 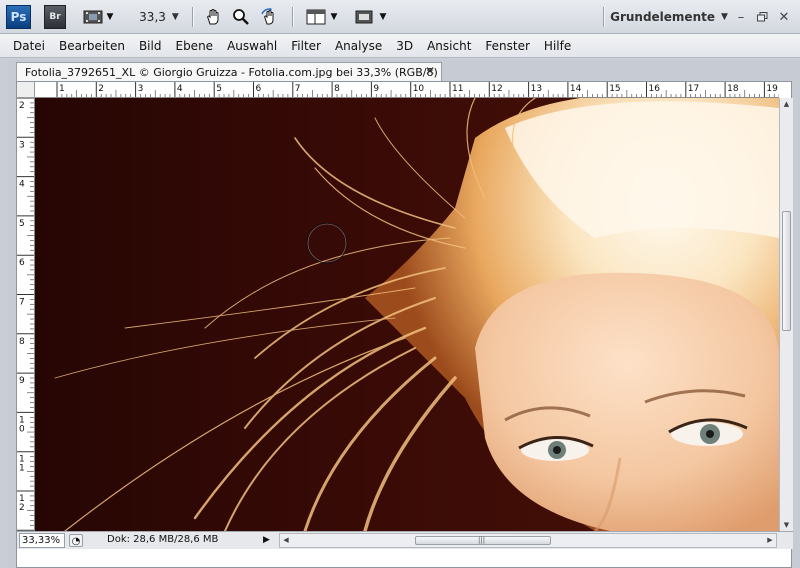 What do you see at coordinates (92, 46) in the screenshot?
I see `menu-bearbeiten: Bearbeiten` at bounding box center [92, 46].